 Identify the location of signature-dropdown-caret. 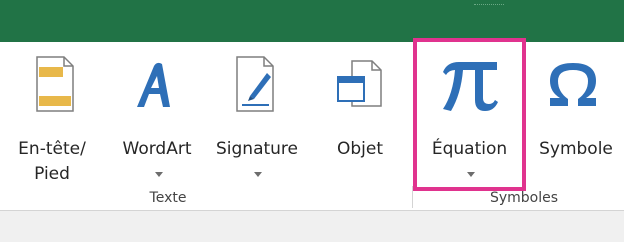
(258, 174).